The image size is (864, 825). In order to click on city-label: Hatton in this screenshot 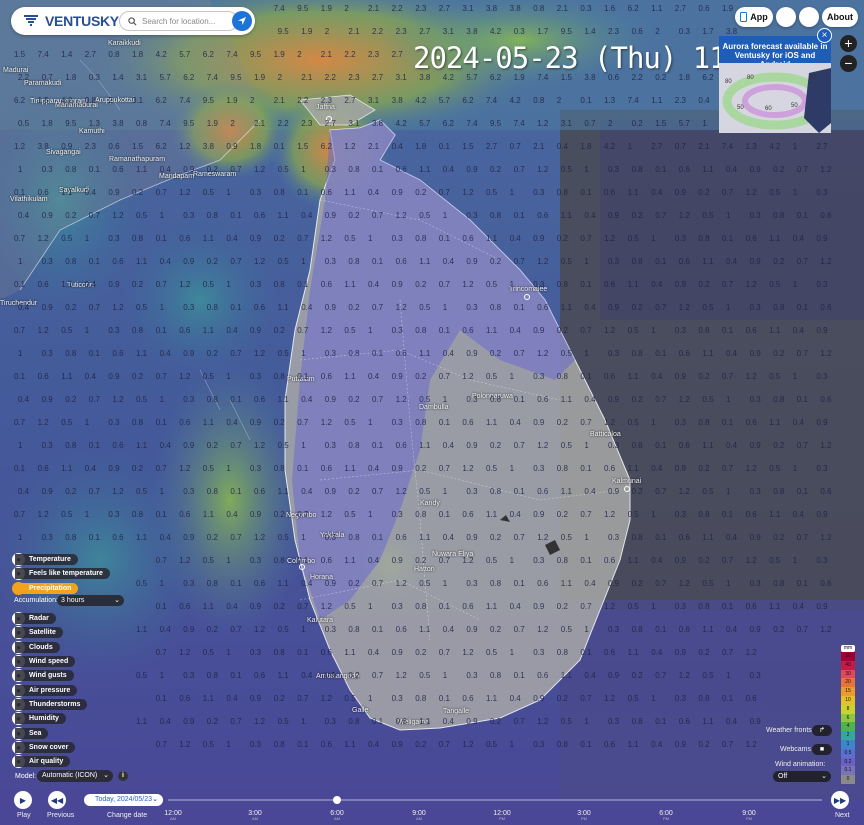, I will do `click(424, 569)`.